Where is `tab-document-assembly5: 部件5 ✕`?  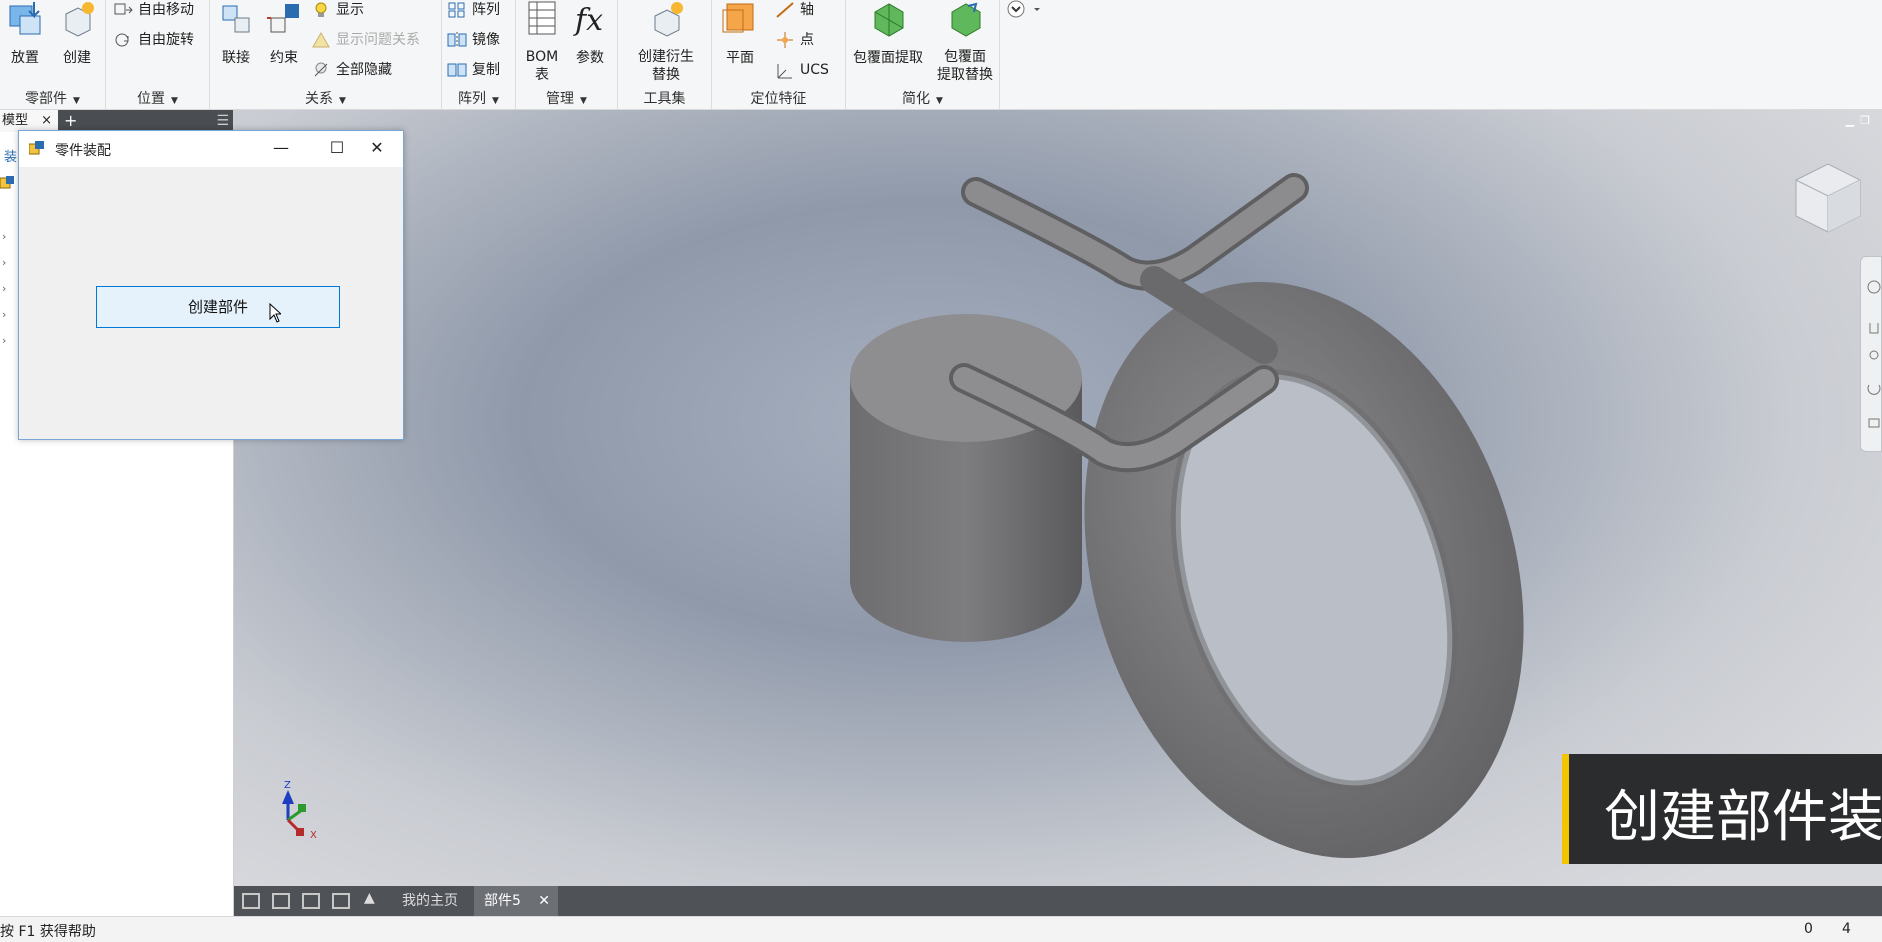
tab-document-assembly5: 部件5 ✕ is located at coordinates (516, 901).